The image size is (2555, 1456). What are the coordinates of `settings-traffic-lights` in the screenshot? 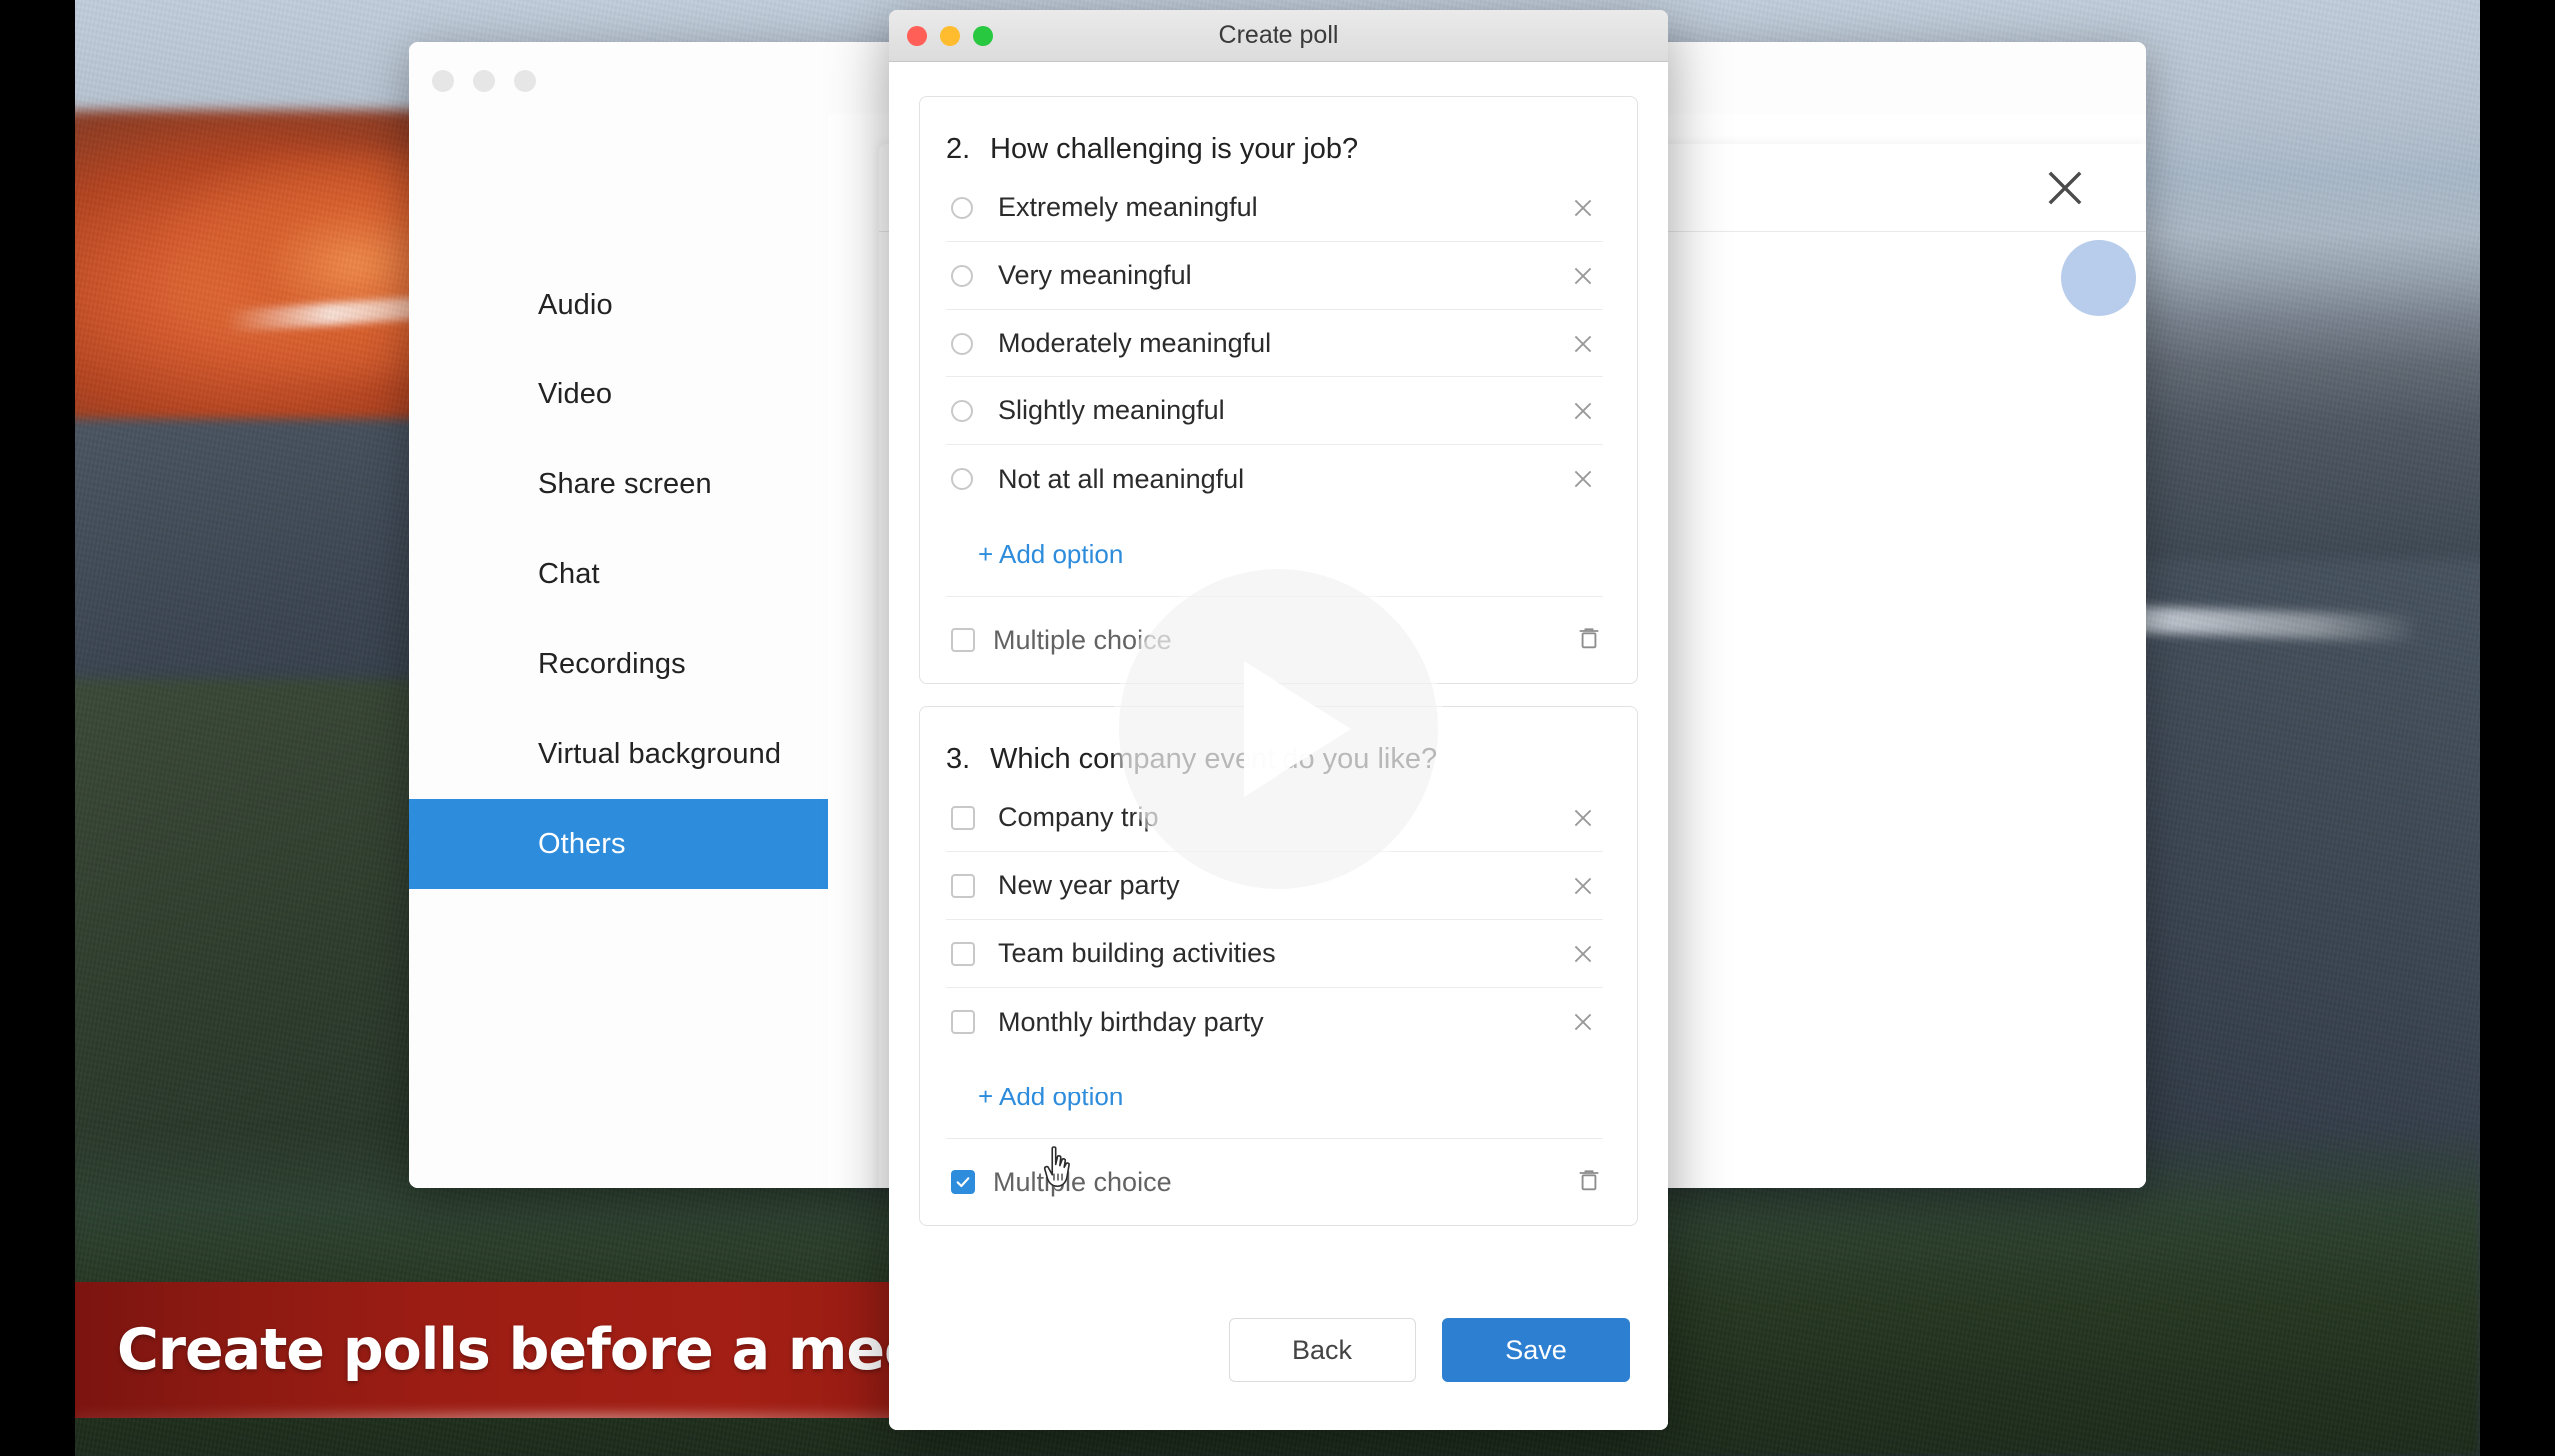 It's located at (484, 81).